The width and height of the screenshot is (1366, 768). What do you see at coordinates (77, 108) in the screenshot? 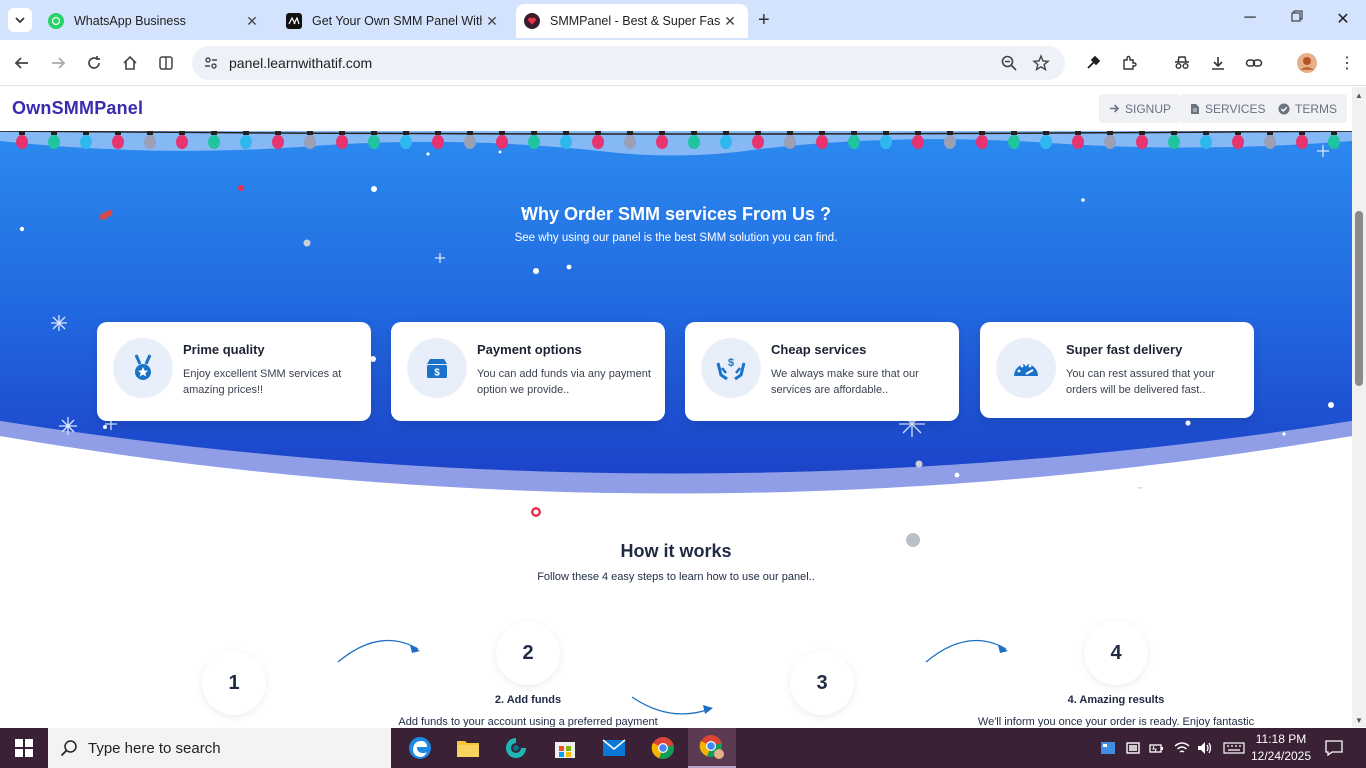
I see `site-logo: OwnSMMPanel` at bounding box center [77, 108].